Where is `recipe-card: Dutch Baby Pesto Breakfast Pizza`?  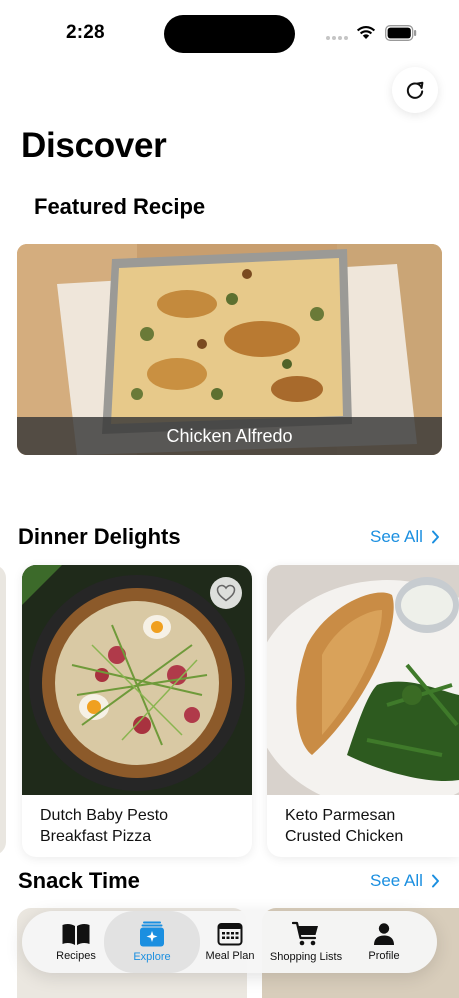 recipe-card: Dutch Baby Pesto Breakfast Pizza is located at coordinates (137, 711).